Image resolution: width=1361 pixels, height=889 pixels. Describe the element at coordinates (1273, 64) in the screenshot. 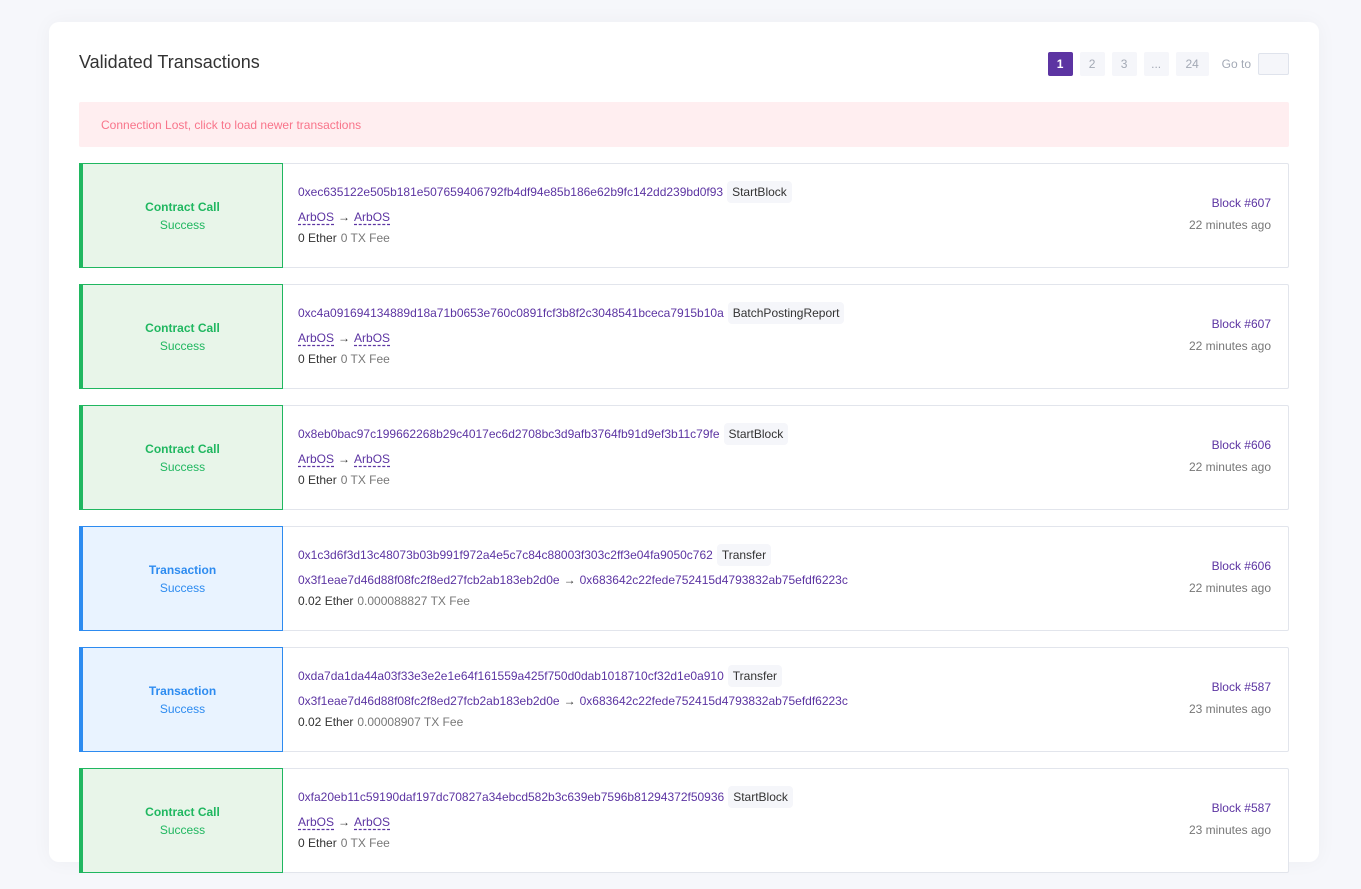

I see `goto-page-input` at that location.